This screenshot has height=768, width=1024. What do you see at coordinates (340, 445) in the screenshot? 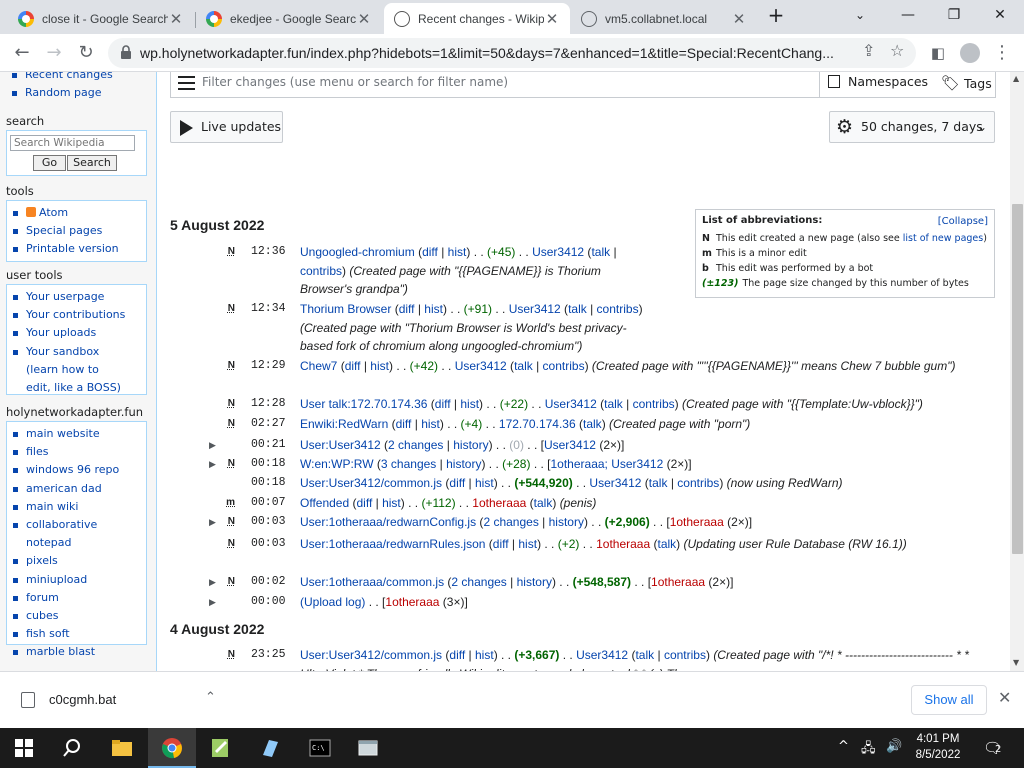
I see `page-title-link: User:User3412` at bounding box center [340, 445].